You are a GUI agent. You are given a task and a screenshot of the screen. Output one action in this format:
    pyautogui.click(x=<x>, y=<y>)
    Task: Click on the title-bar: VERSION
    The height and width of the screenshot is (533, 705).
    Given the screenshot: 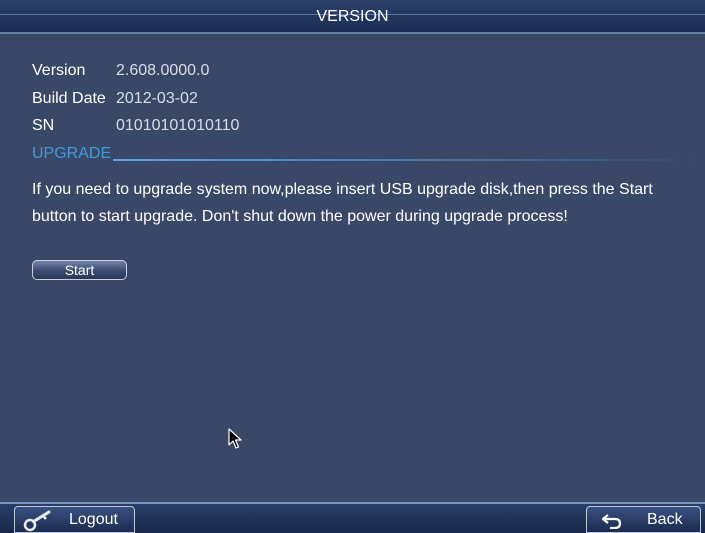 What is the action you would take?
    pyautogui.click(x=352, y=17)
    